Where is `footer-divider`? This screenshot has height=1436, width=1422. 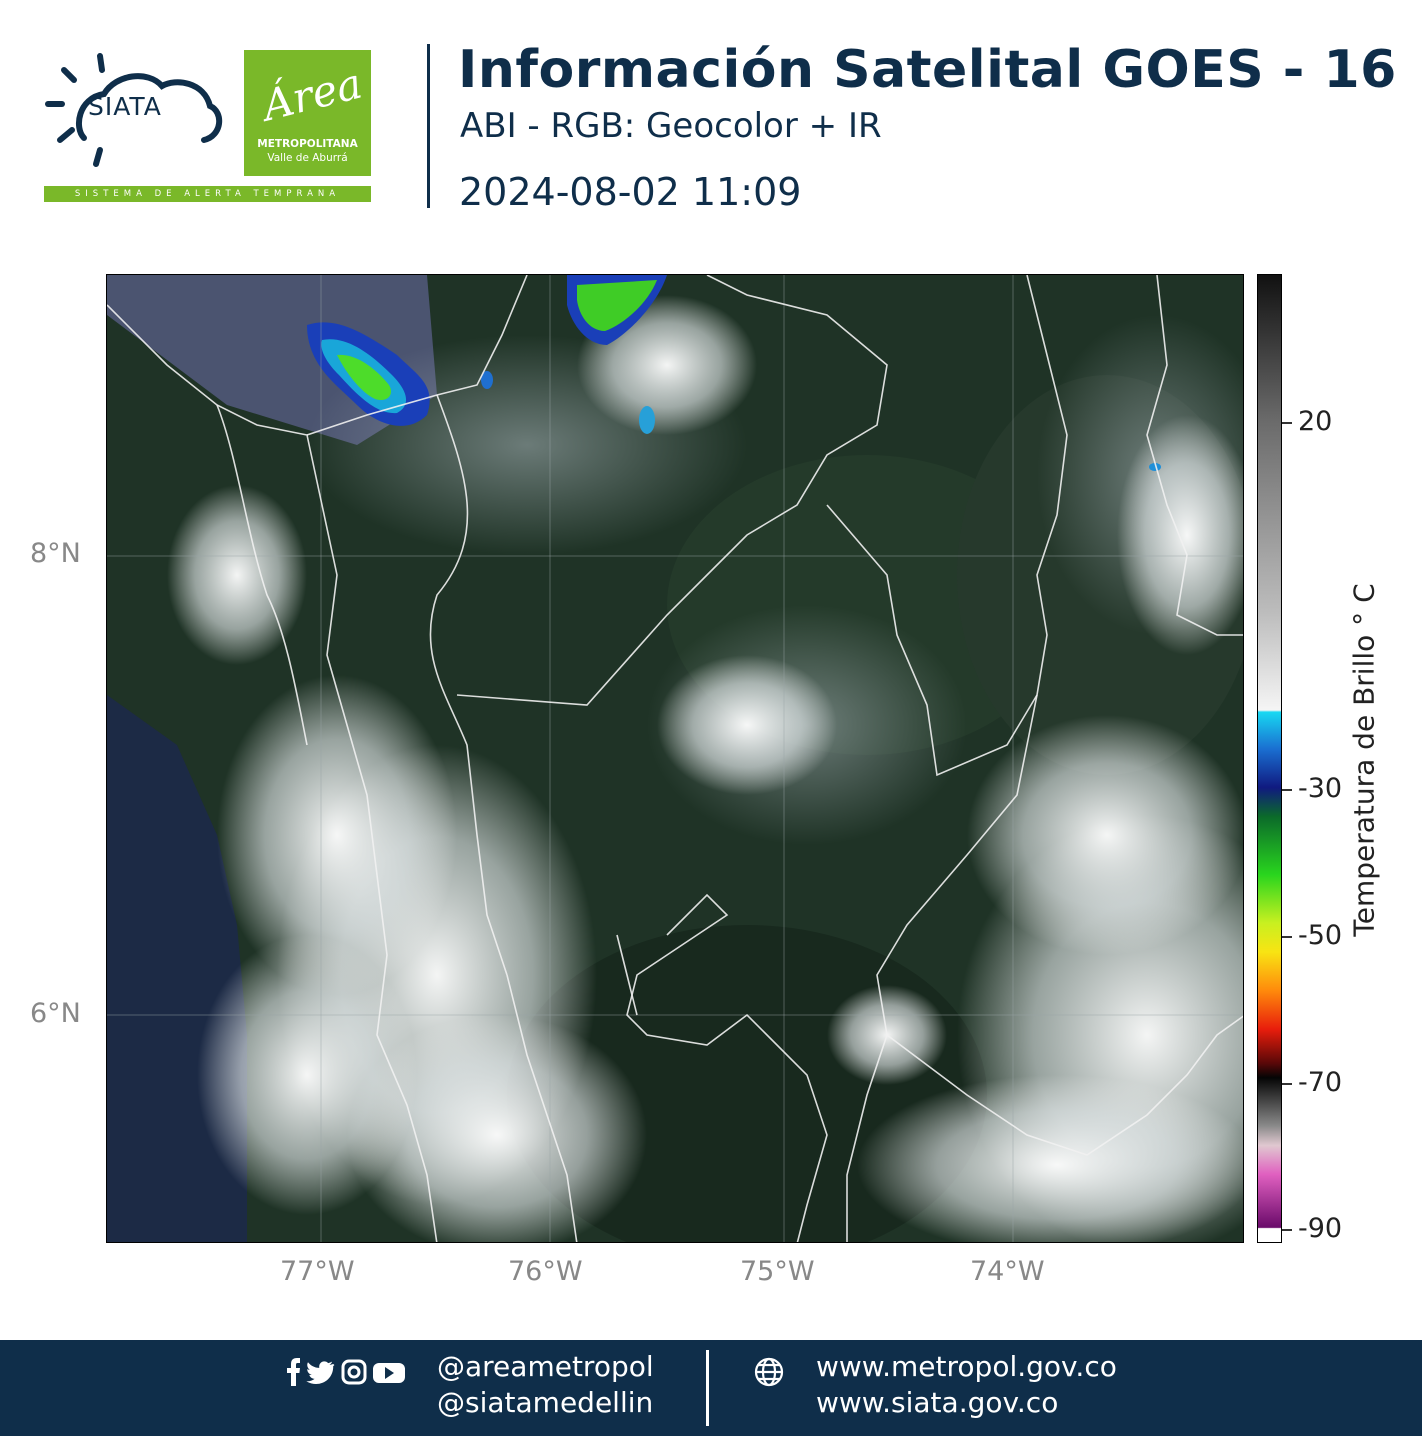
footer-divider is located at coordinates (707, 1388).